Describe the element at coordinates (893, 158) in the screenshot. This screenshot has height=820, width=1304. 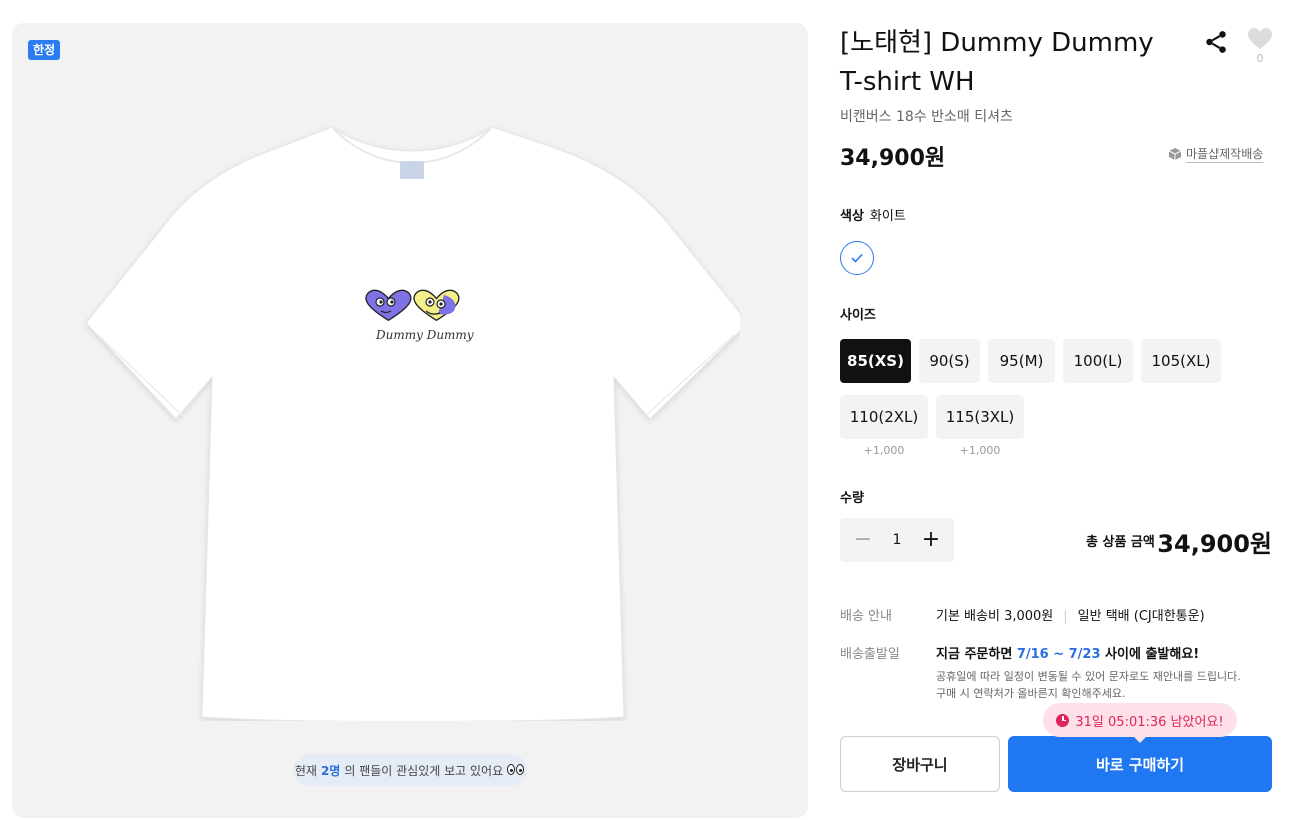
I see `product-price: 34,900원` at that location.